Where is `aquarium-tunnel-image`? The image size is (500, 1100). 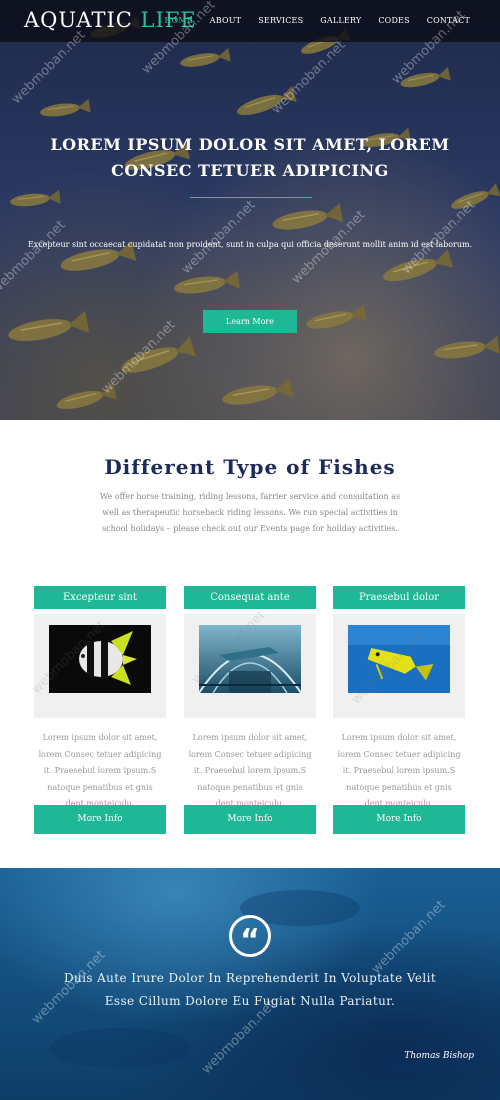
aquarium-tunnel-image is located at coordinates (250, 659).